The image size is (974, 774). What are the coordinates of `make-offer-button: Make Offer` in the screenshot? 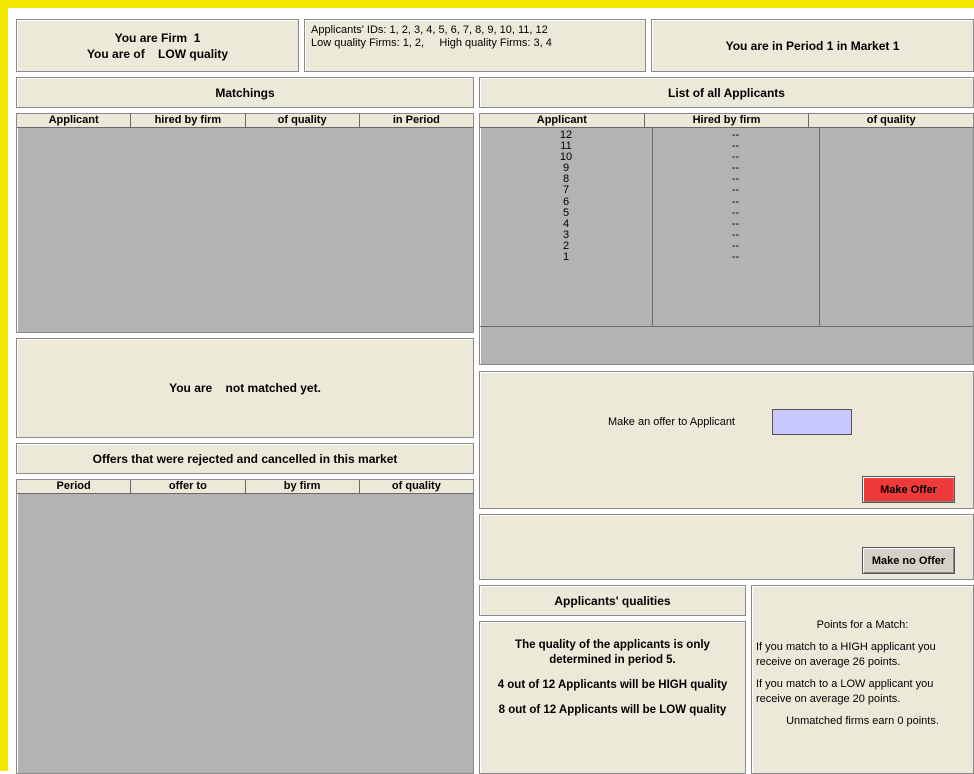 It's located at (908, 489).